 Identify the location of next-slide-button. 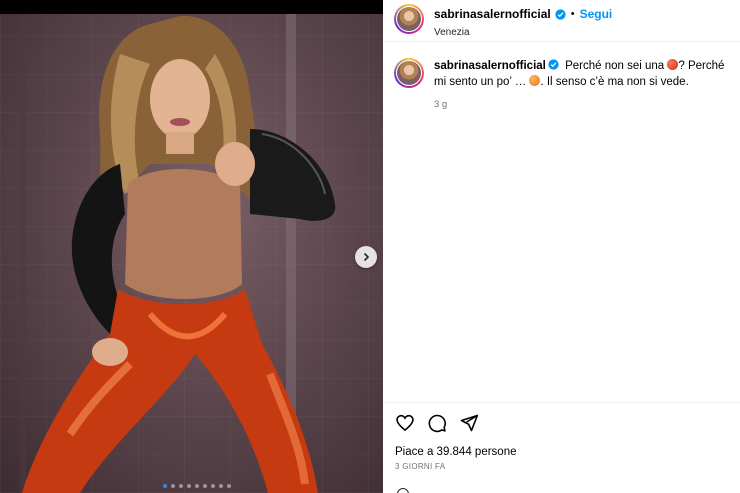
(366, 257).